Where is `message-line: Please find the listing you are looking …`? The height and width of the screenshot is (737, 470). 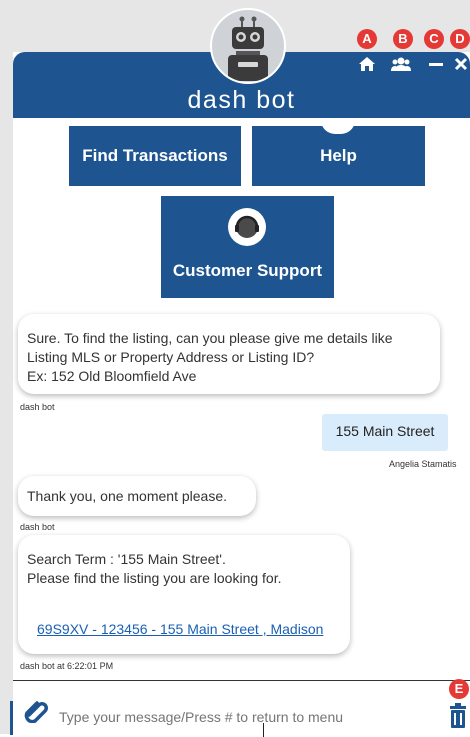 message-line: Please find the listing you are looking … is located at coordinates (154, 578).